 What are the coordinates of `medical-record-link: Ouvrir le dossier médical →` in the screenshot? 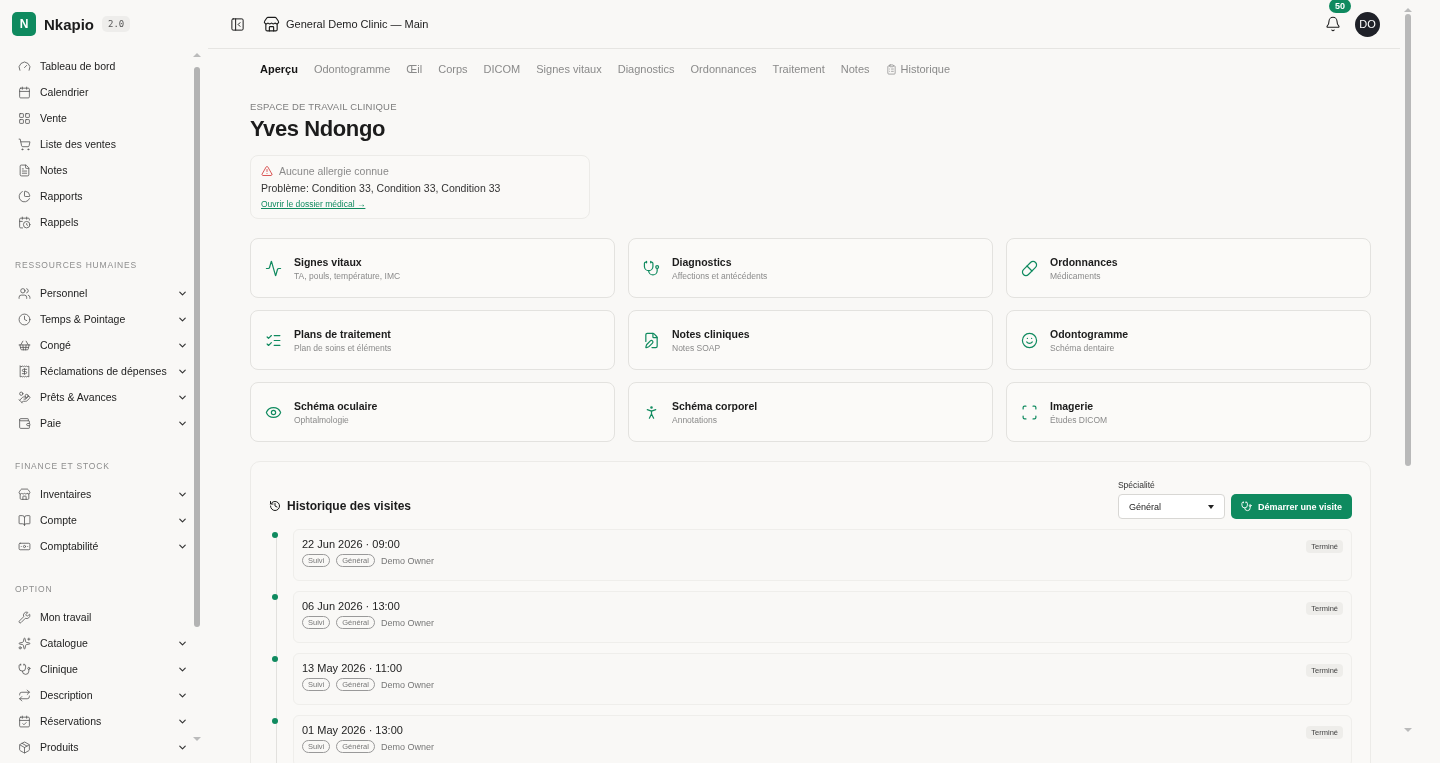 It's located at (313, 204).